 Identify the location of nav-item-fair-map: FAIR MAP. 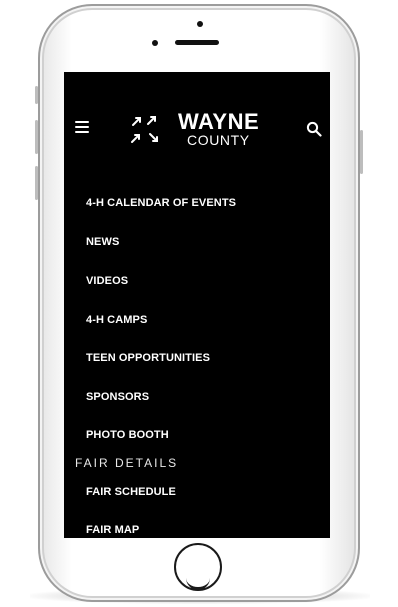
(112, 530).